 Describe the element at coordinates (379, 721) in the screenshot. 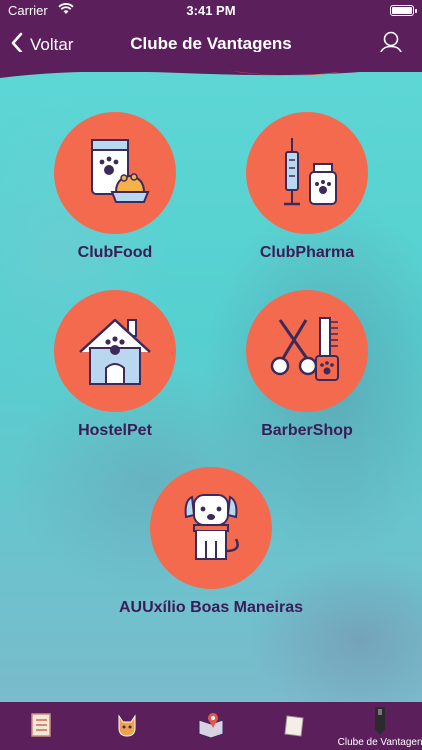

I see `membership-icon` at that location.